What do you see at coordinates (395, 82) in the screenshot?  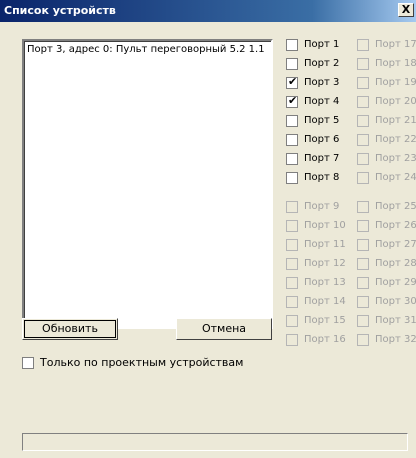 I see `port-label: Порт 19` at bounding box center [395, 82].